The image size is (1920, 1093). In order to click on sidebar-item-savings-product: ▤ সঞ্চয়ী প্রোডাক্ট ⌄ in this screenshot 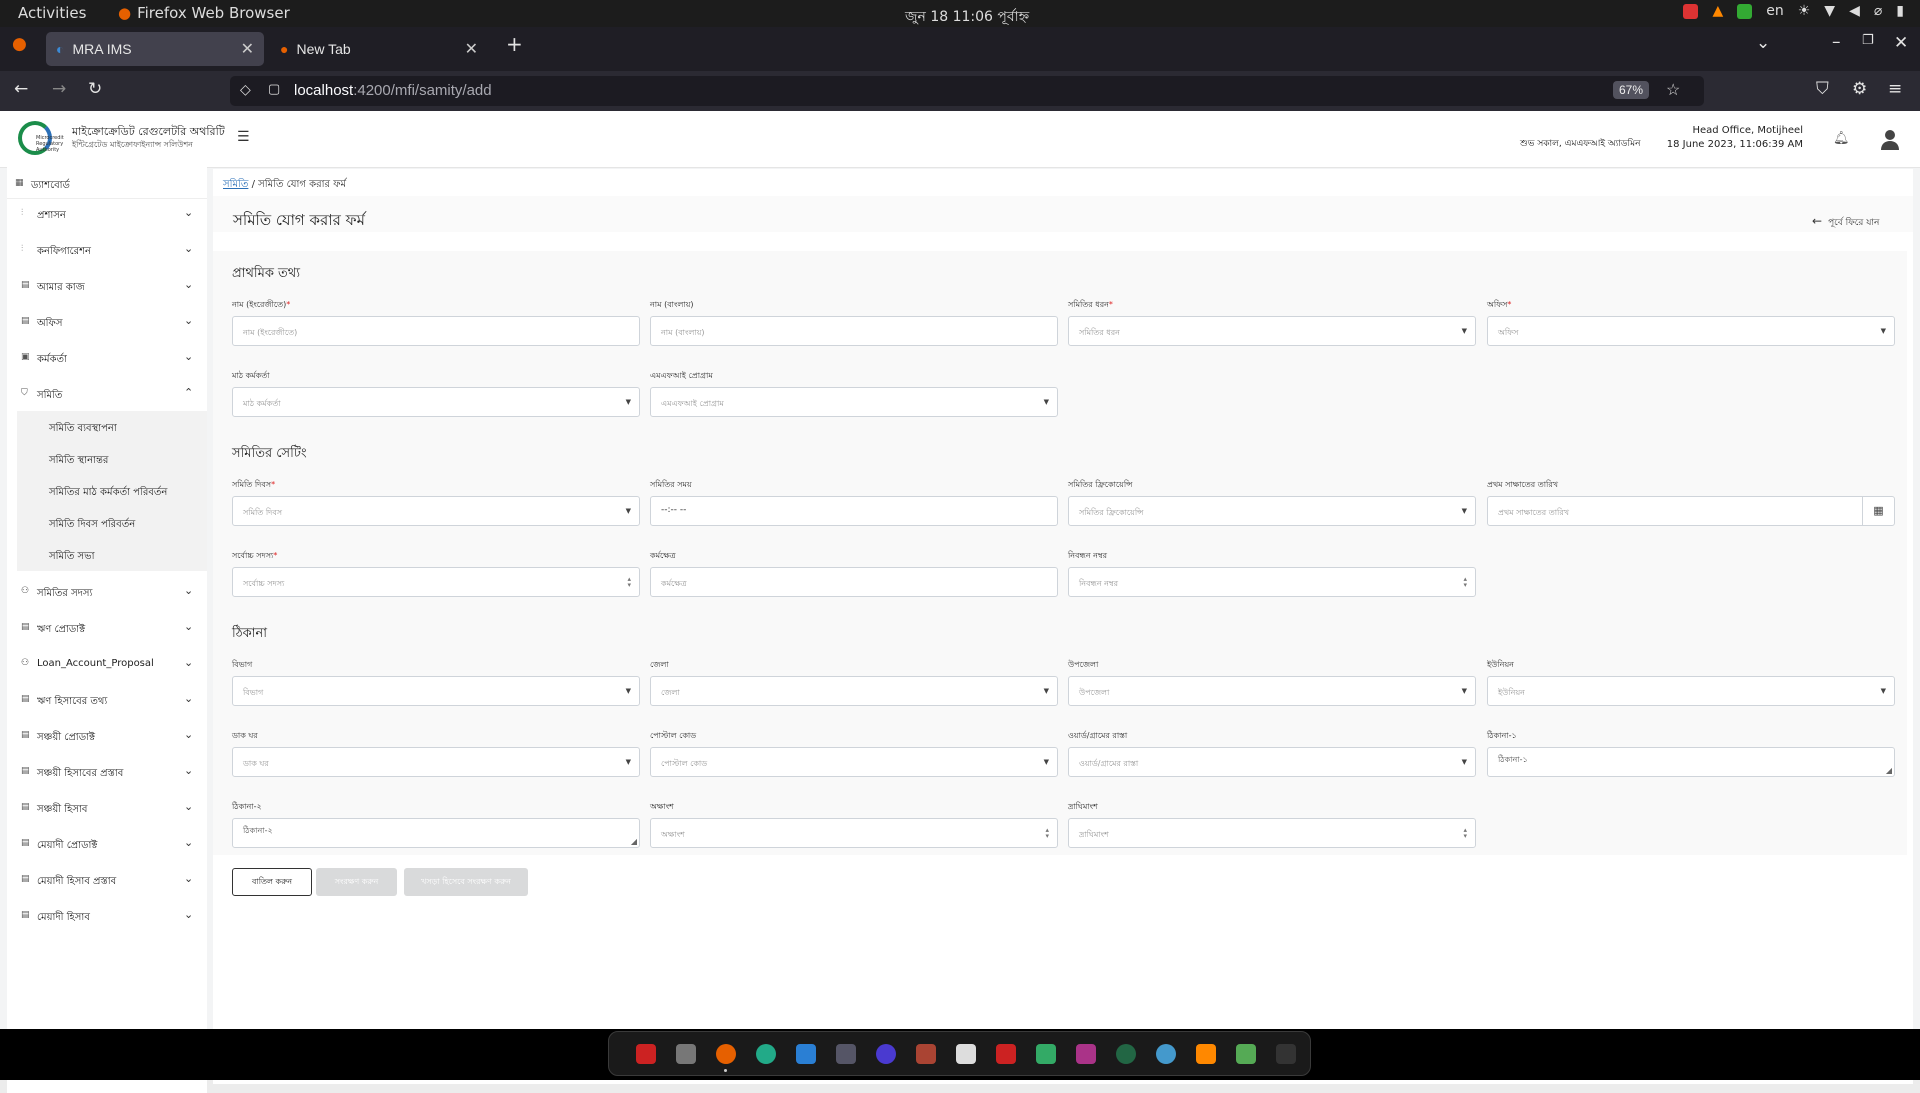, I will do `click(107, 736)`.